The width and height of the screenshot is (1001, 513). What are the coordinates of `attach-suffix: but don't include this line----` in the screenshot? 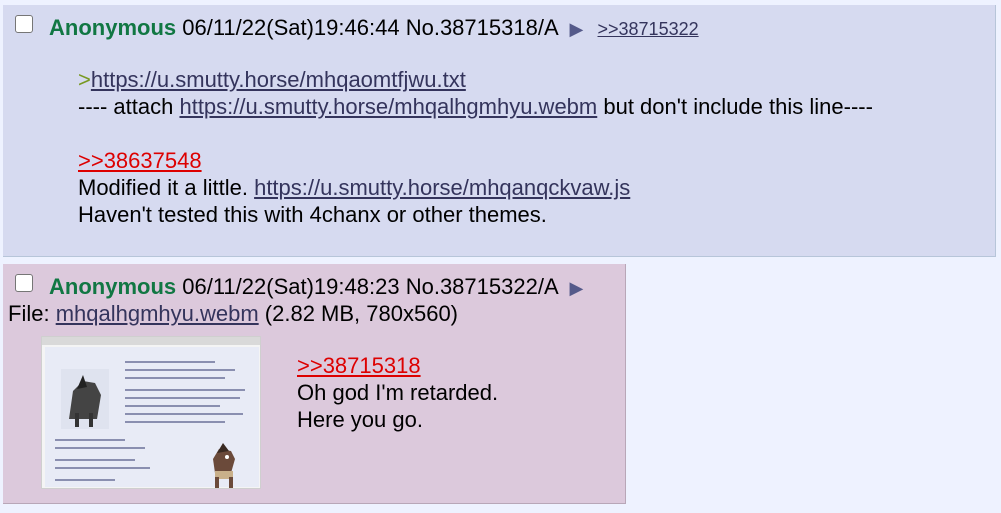 It's located at (735, 106).